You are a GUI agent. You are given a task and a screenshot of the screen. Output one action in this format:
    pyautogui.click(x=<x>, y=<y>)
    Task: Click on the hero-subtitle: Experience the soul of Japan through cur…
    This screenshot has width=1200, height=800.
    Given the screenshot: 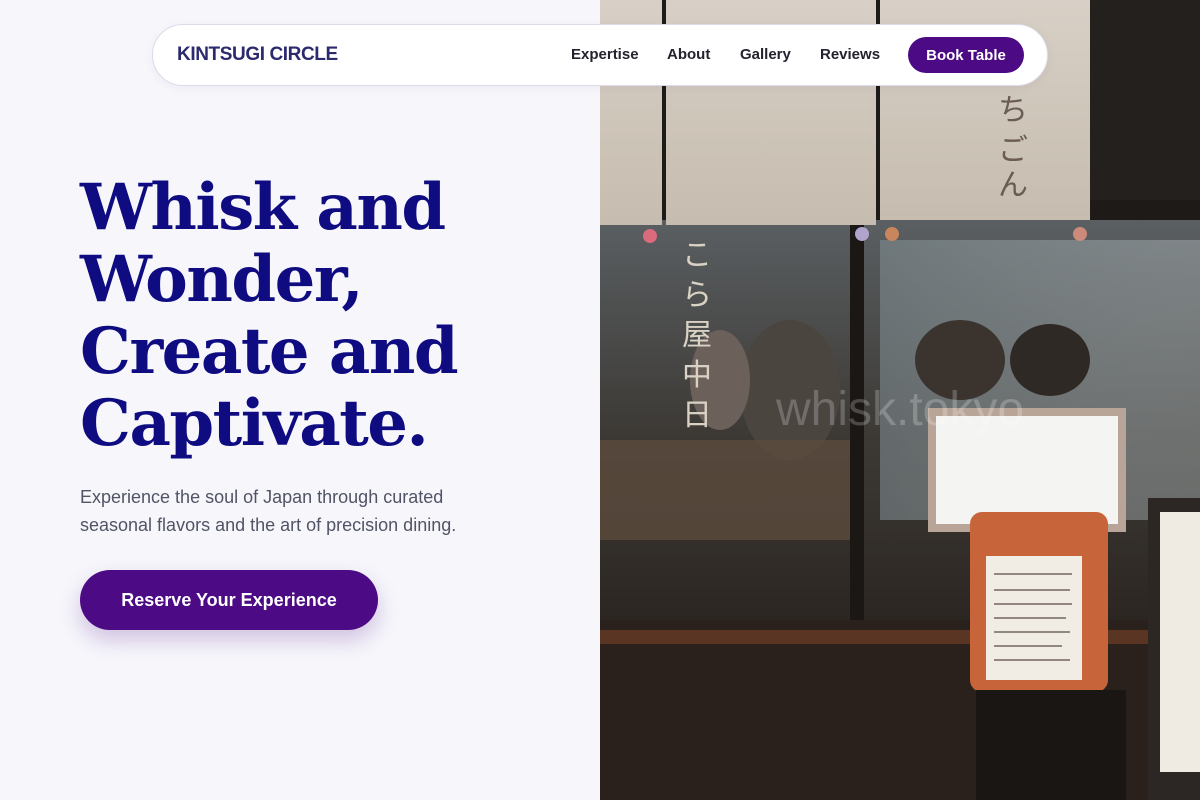 What is the action you would take?
    pyautogui.click(x=300, y=511)
    